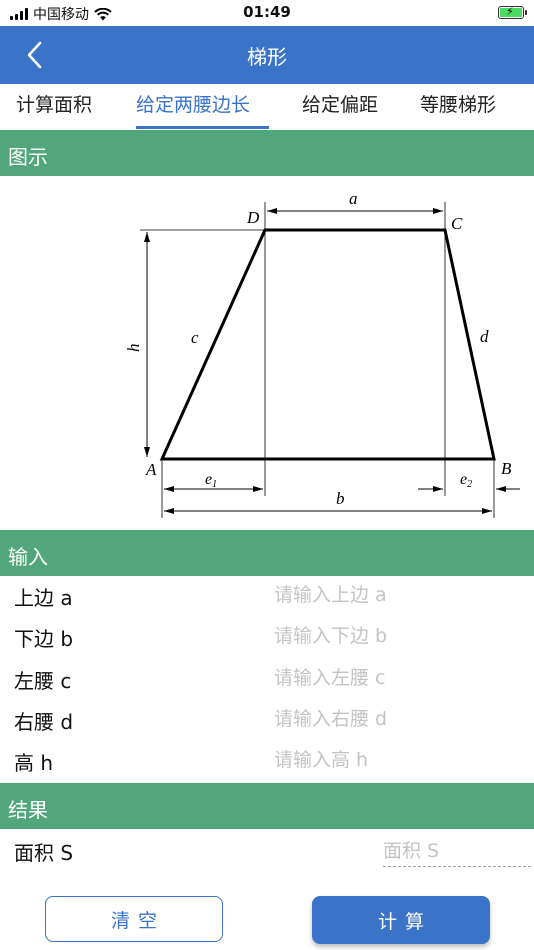 The width and height of the screenshot is (534, 950). What do you see at coordinates (44, 853) in the screenshot?
I see `area-label: 面积 S` at bounding box center [44, 853].